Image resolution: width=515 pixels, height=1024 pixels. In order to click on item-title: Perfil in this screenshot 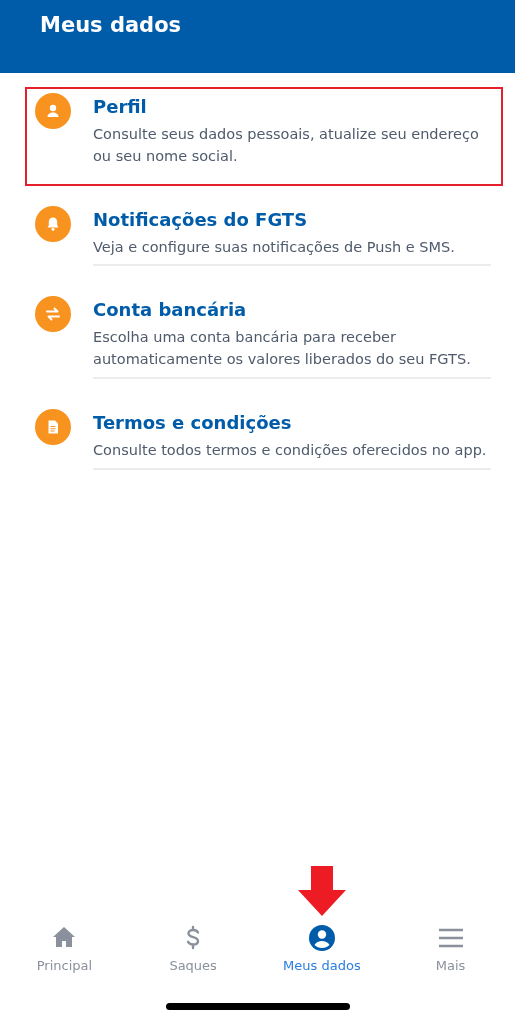, I will do `click(120, 107)`.